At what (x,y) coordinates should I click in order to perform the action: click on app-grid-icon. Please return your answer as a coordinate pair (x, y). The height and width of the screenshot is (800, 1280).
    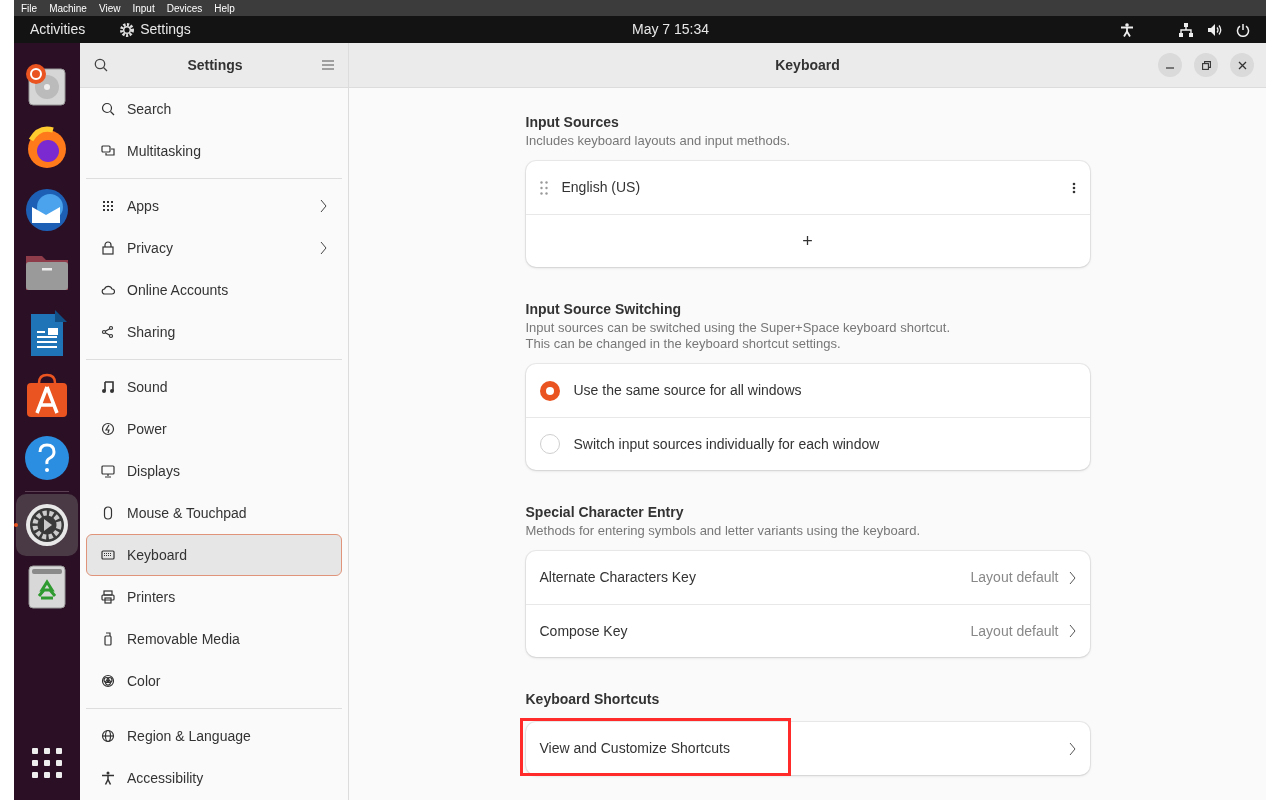
    Looking at the image, I should click on (47, 763).